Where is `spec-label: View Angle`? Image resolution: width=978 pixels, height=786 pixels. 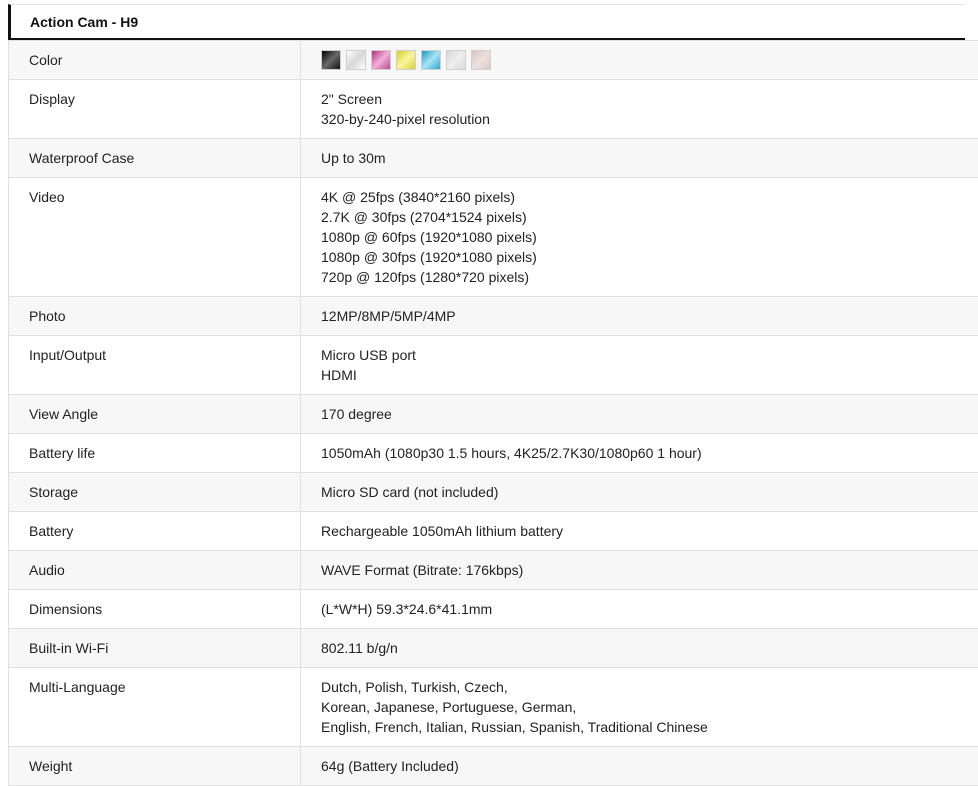 spec-label: View Angle is located at coordinates (155, 414).